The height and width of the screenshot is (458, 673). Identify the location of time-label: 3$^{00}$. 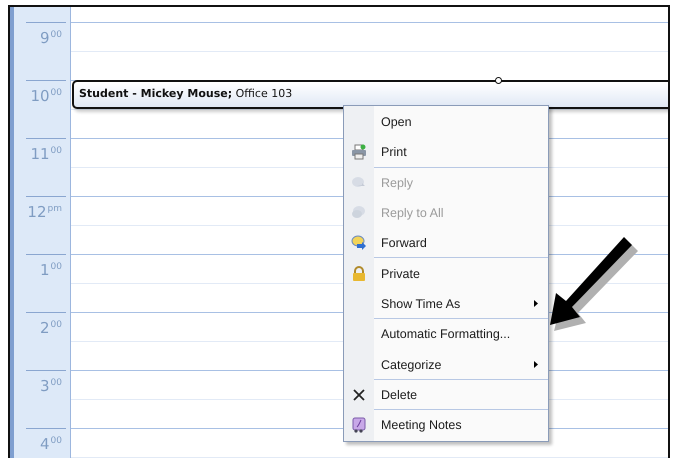
(51, 386).